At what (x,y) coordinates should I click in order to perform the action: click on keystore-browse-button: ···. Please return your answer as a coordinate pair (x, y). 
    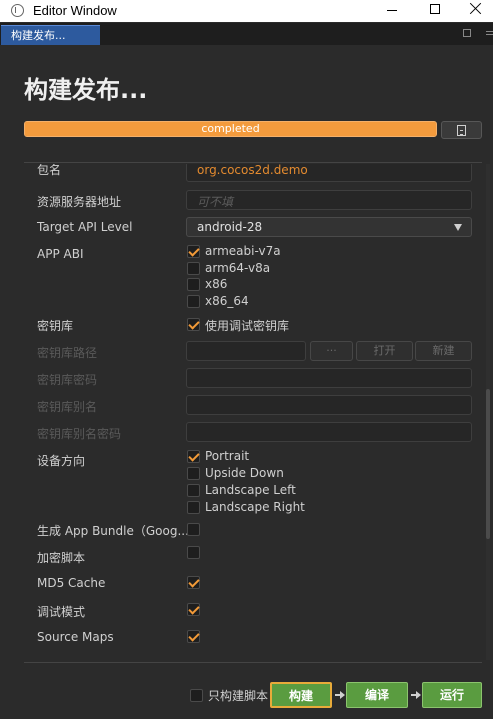
    Looking at the image, I should click on (331, 351).